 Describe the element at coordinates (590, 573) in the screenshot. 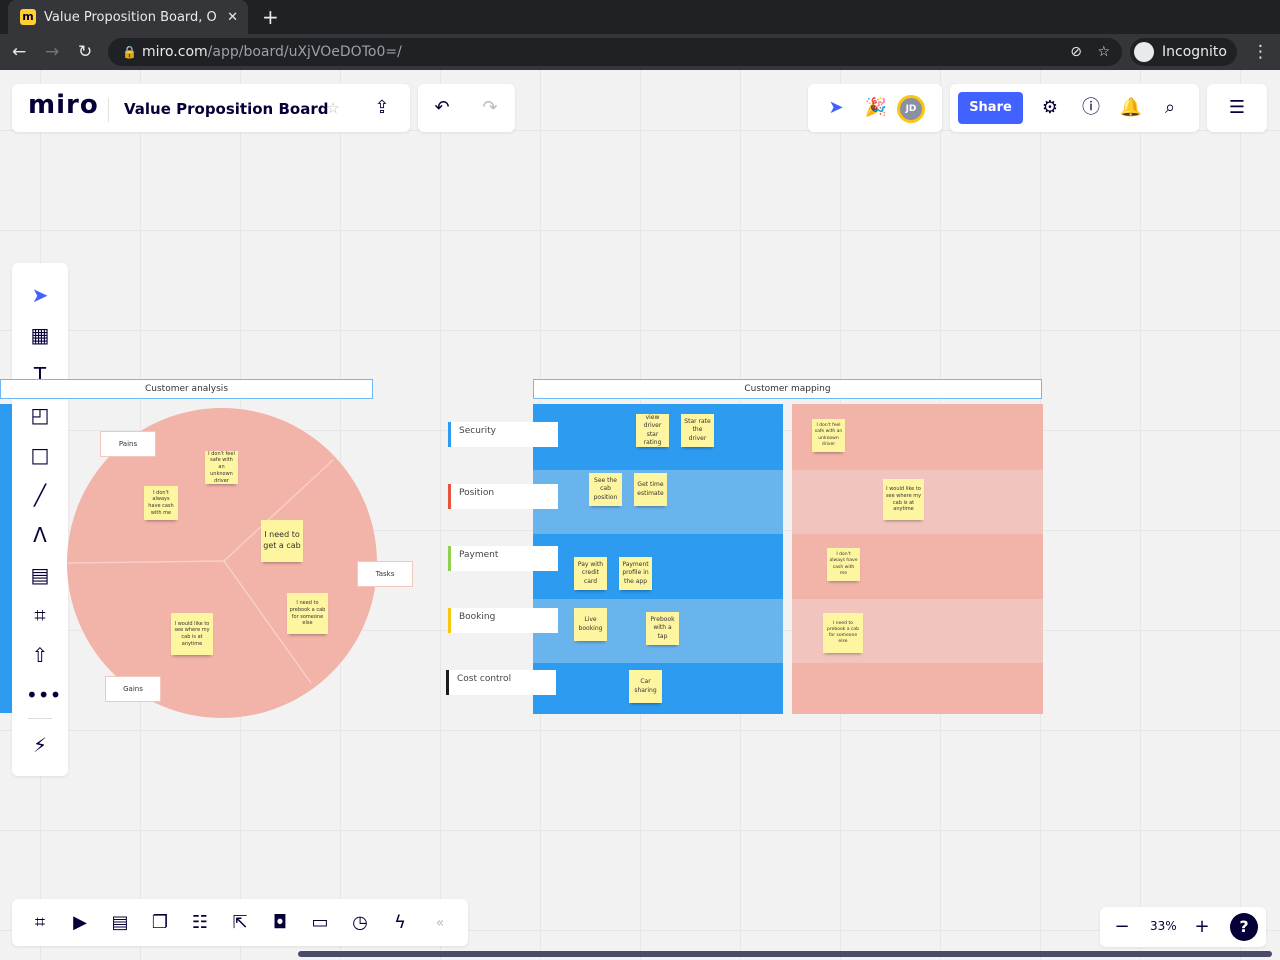

I see `sticky-note: Pay with credit card` at that location.